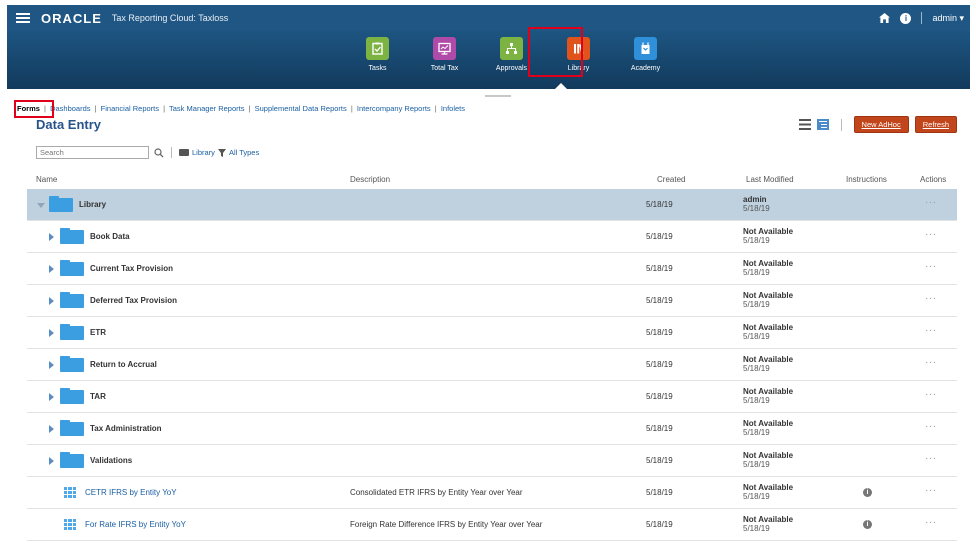 The image size is (976, 558). I want to click on library-highlight-box, so click(555, 52).